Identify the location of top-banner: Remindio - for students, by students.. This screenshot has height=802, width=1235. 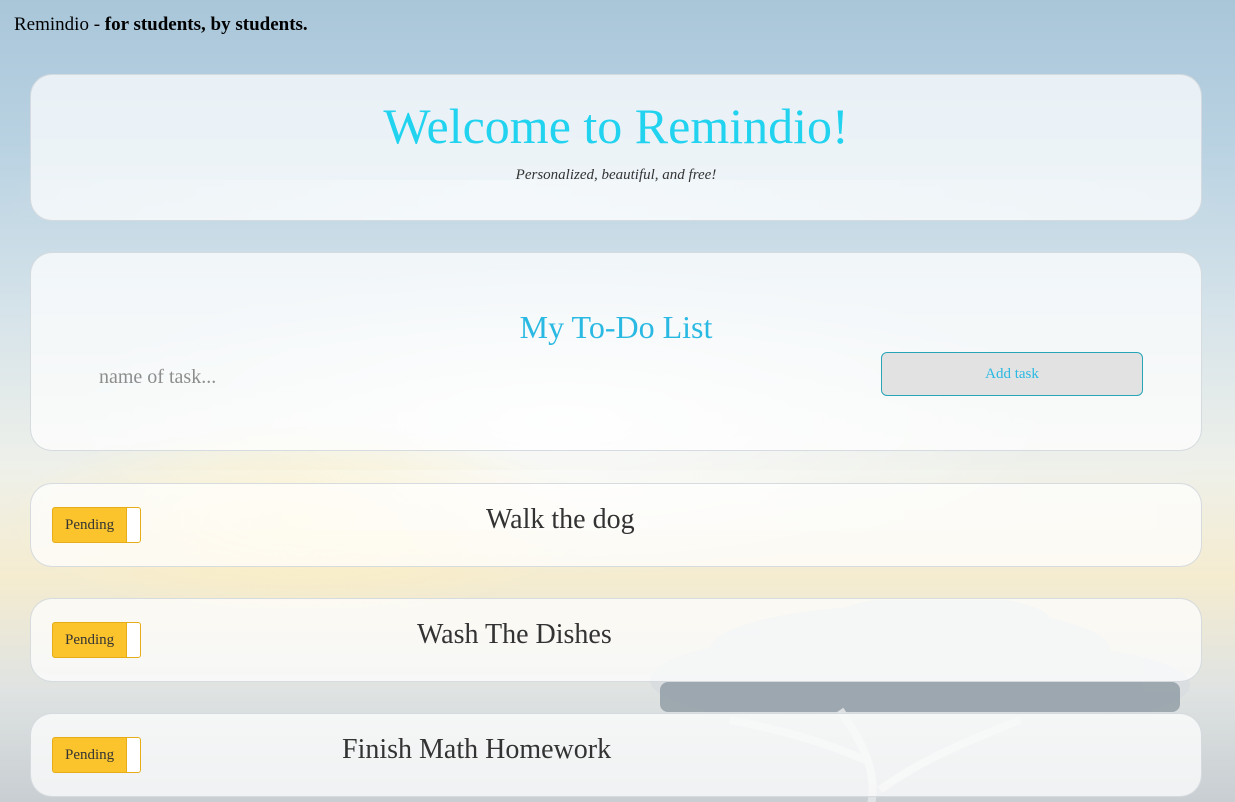
(161, 25).